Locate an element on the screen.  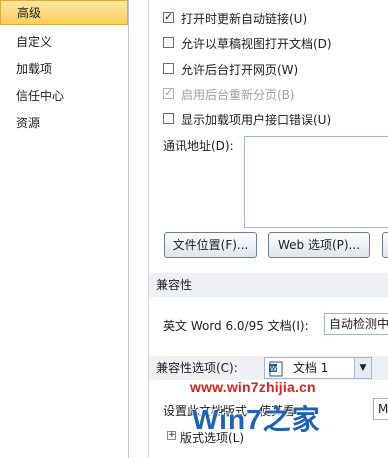
word-format-select: 自动检测中 is located at coordinates (356, 324).